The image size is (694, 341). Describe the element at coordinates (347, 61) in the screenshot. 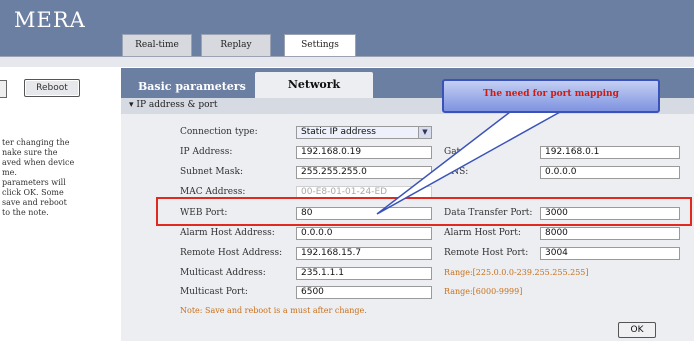

I see `tab-underline-strip` at that location.